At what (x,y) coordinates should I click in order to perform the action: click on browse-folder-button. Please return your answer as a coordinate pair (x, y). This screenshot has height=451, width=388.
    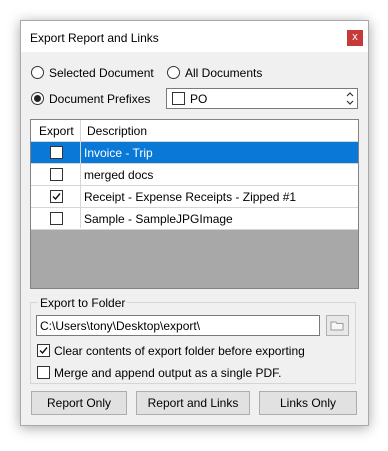
    Looking at the image, I should click on (337, 325).